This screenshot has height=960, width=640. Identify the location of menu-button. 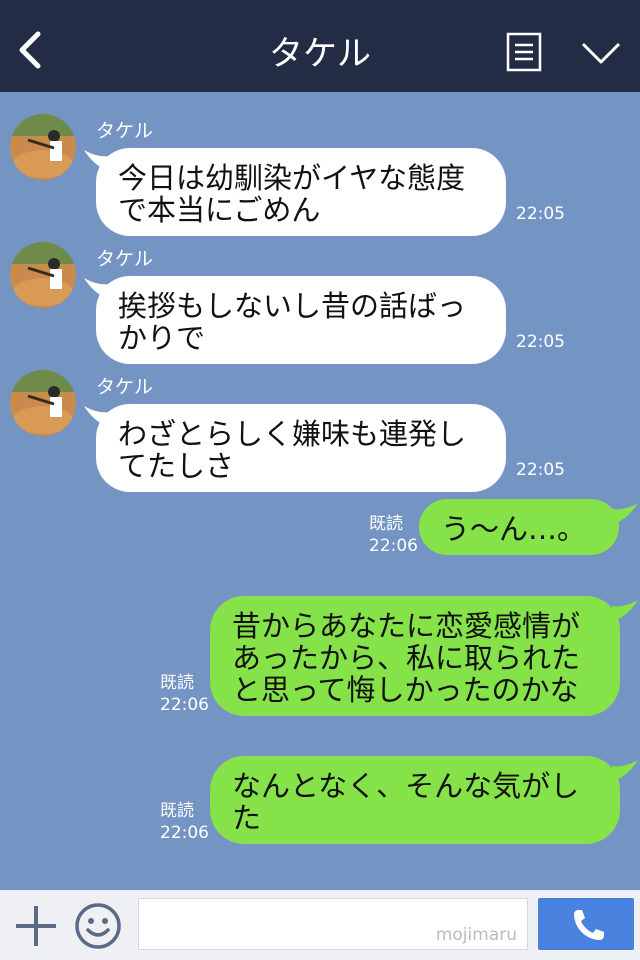
(524, 52).